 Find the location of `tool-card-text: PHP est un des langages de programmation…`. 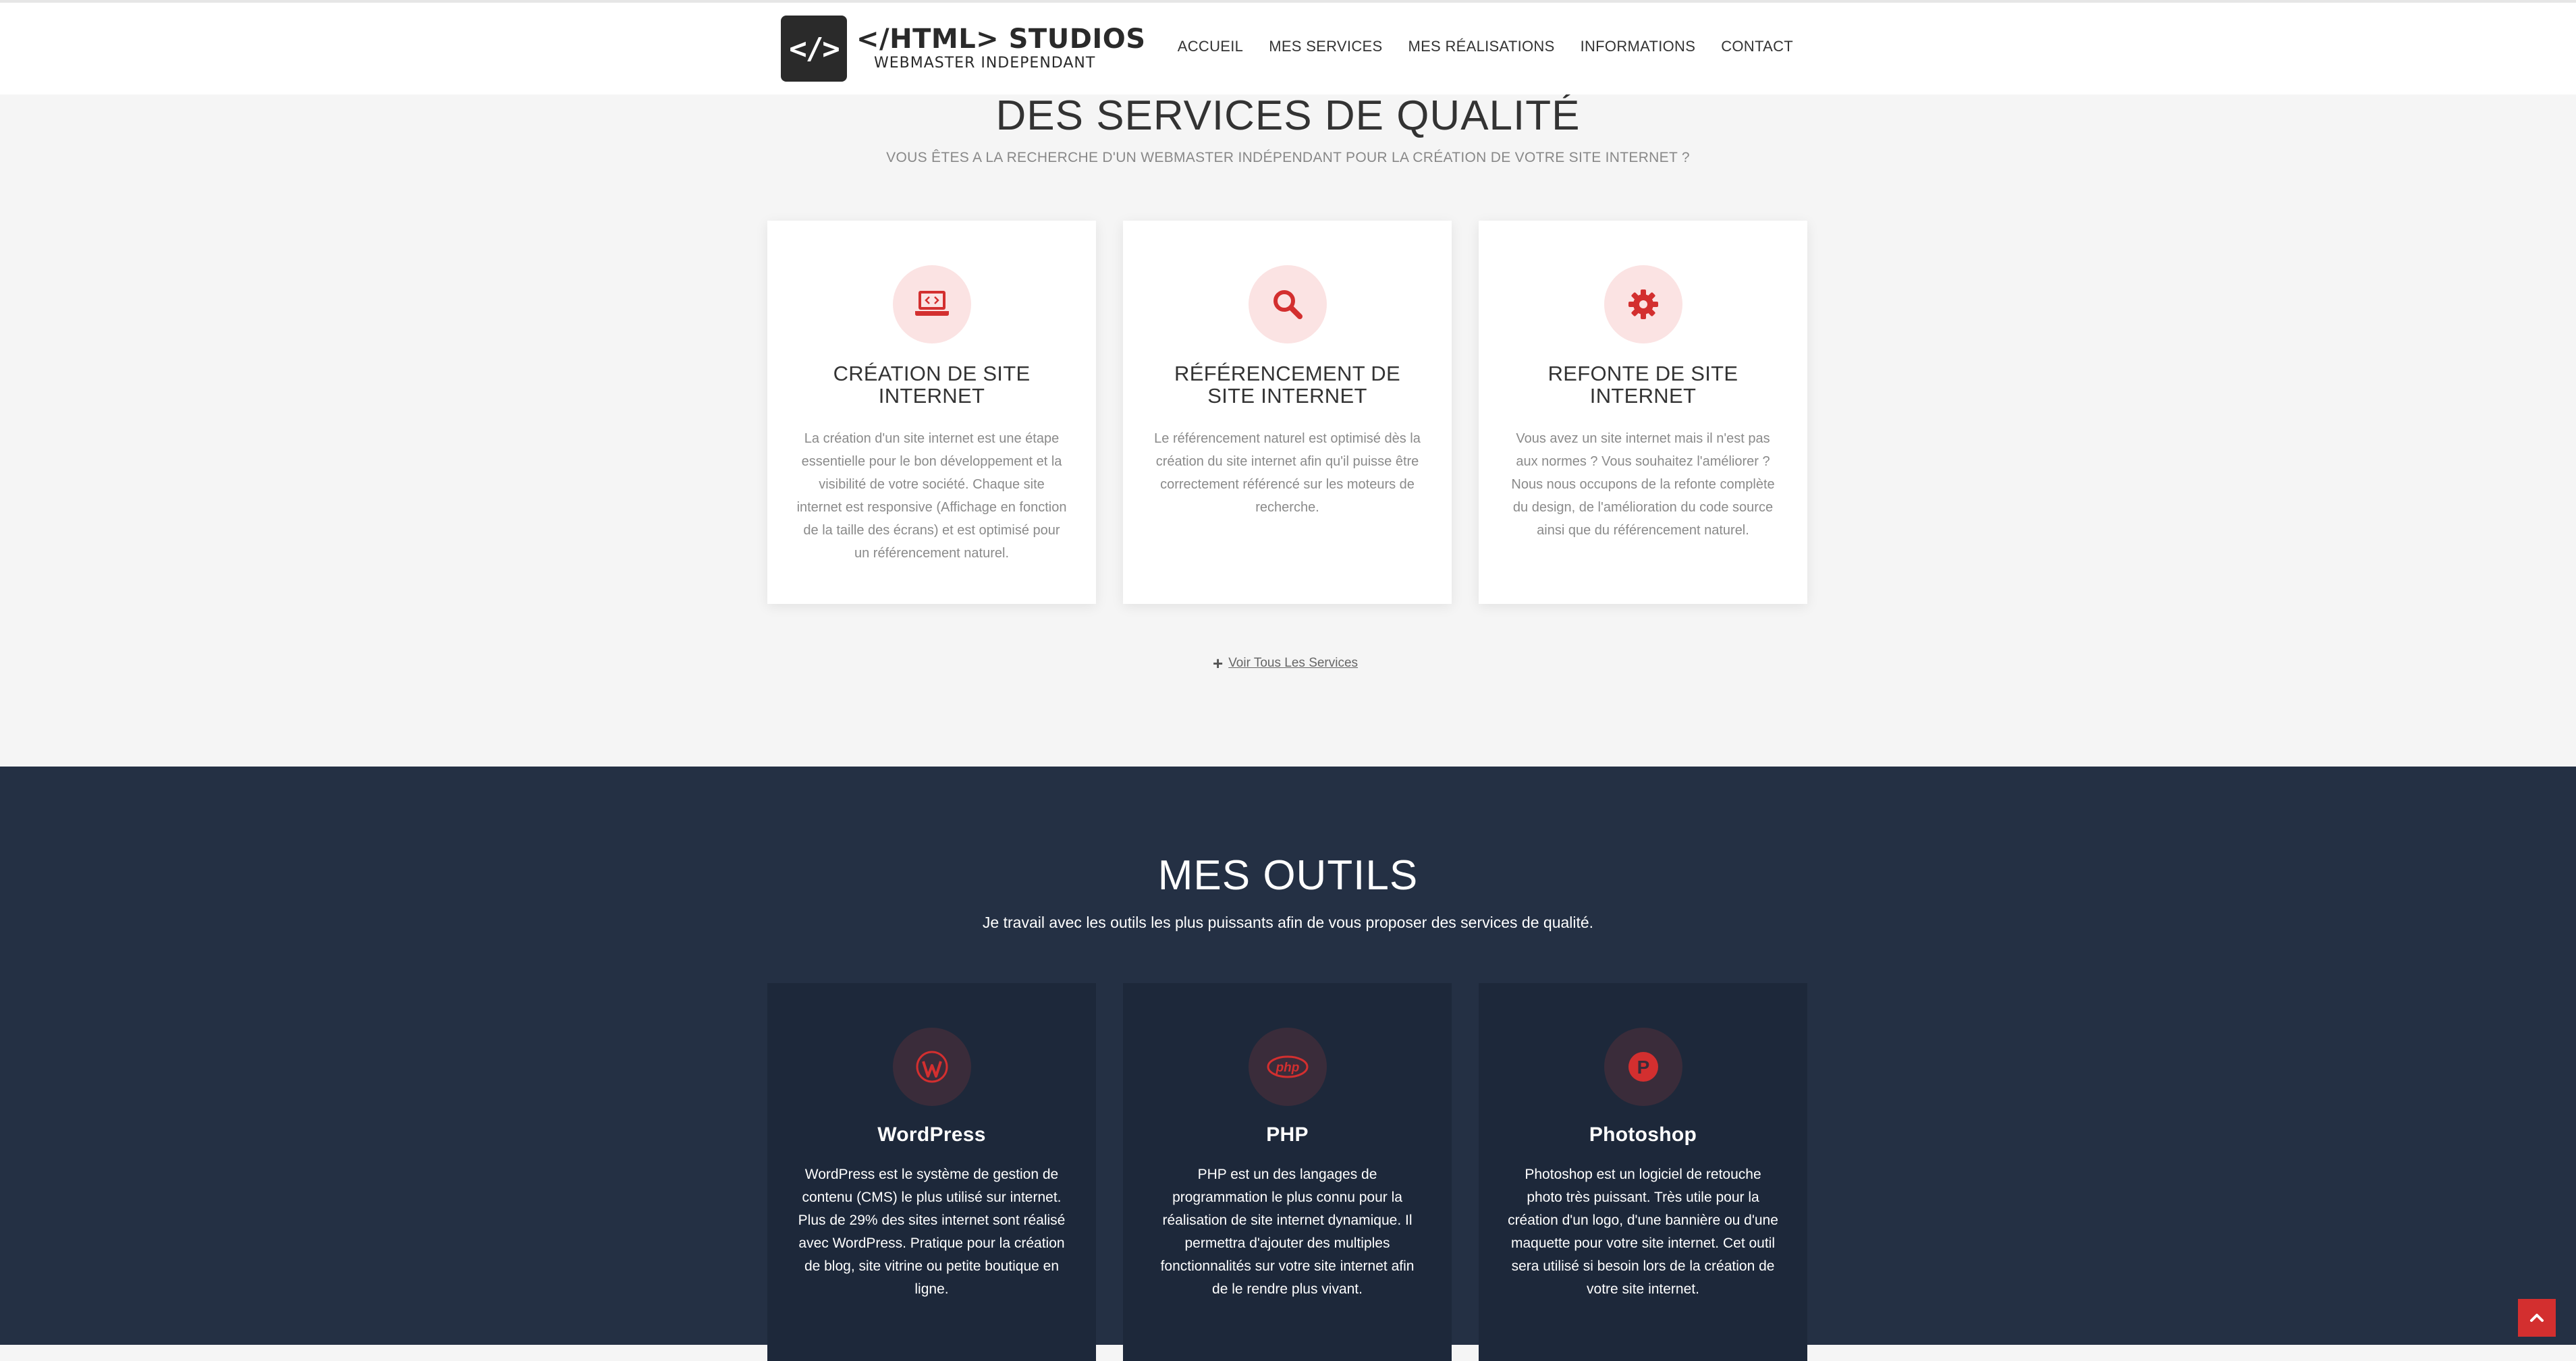

tool-card-text: PHP est un des langages de programmation… is located at coordinates (1287, 1232).